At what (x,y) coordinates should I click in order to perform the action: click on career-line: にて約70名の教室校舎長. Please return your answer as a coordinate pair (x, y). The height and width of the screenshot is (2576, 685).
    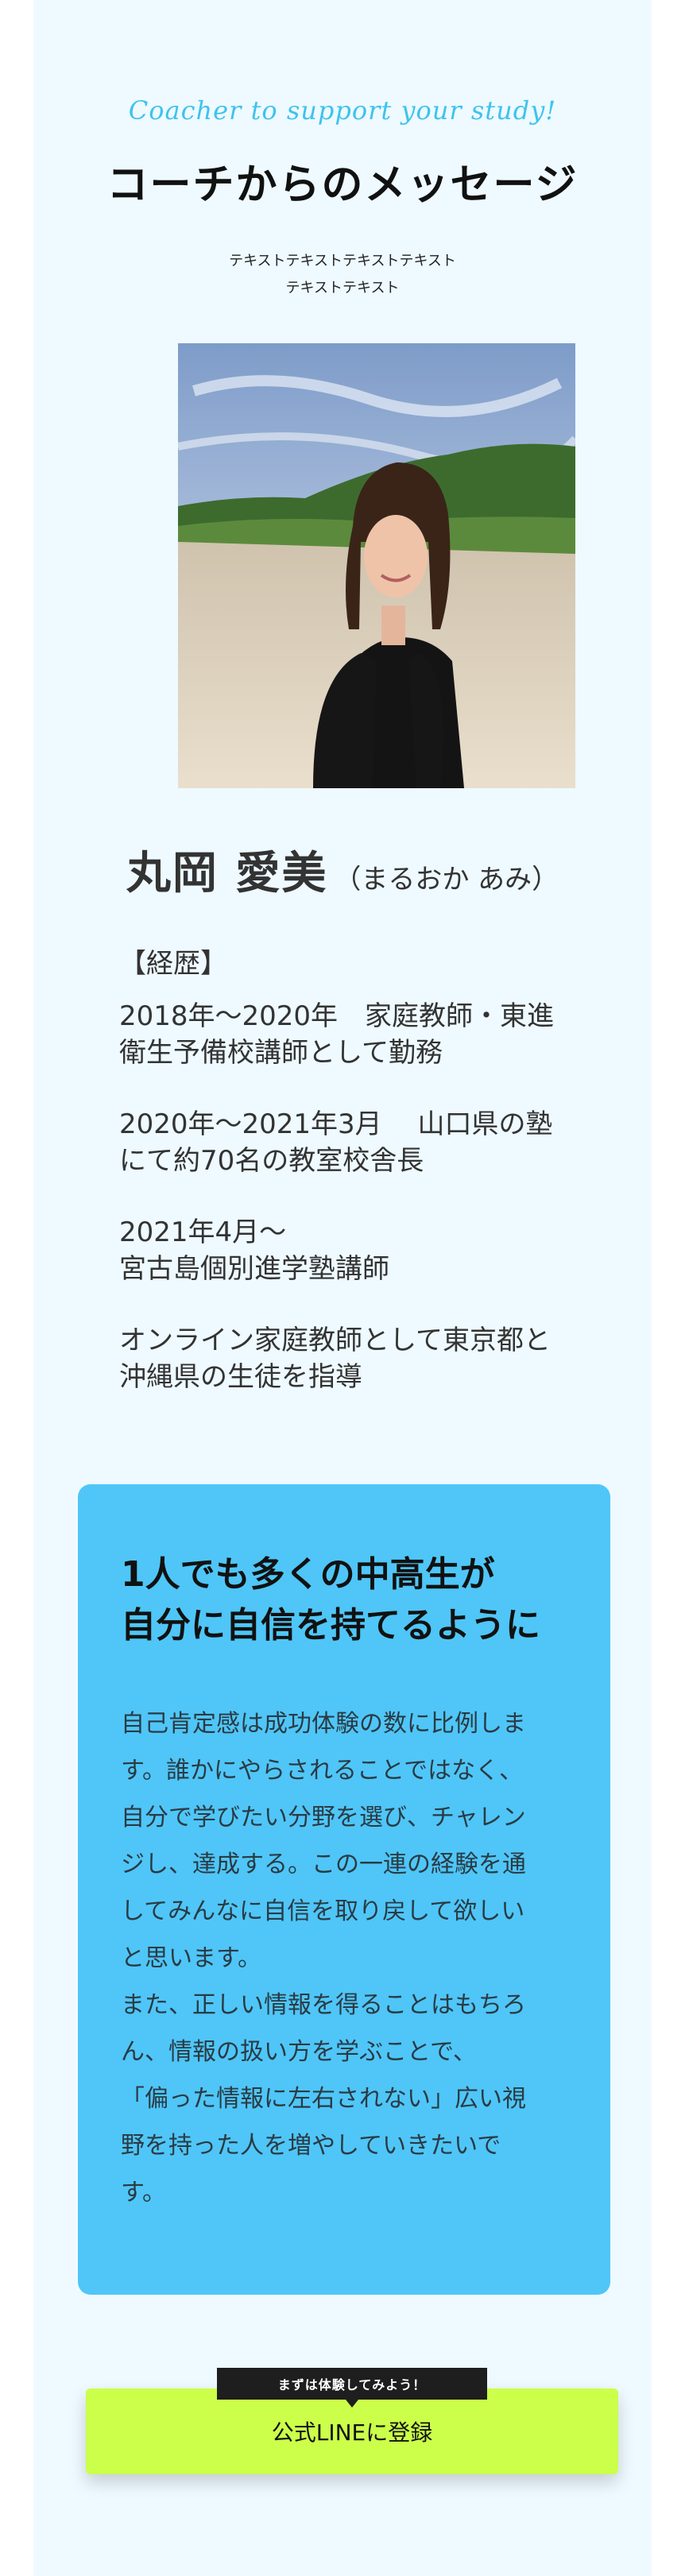
    Looking at the image, I should click on (272, 1161).